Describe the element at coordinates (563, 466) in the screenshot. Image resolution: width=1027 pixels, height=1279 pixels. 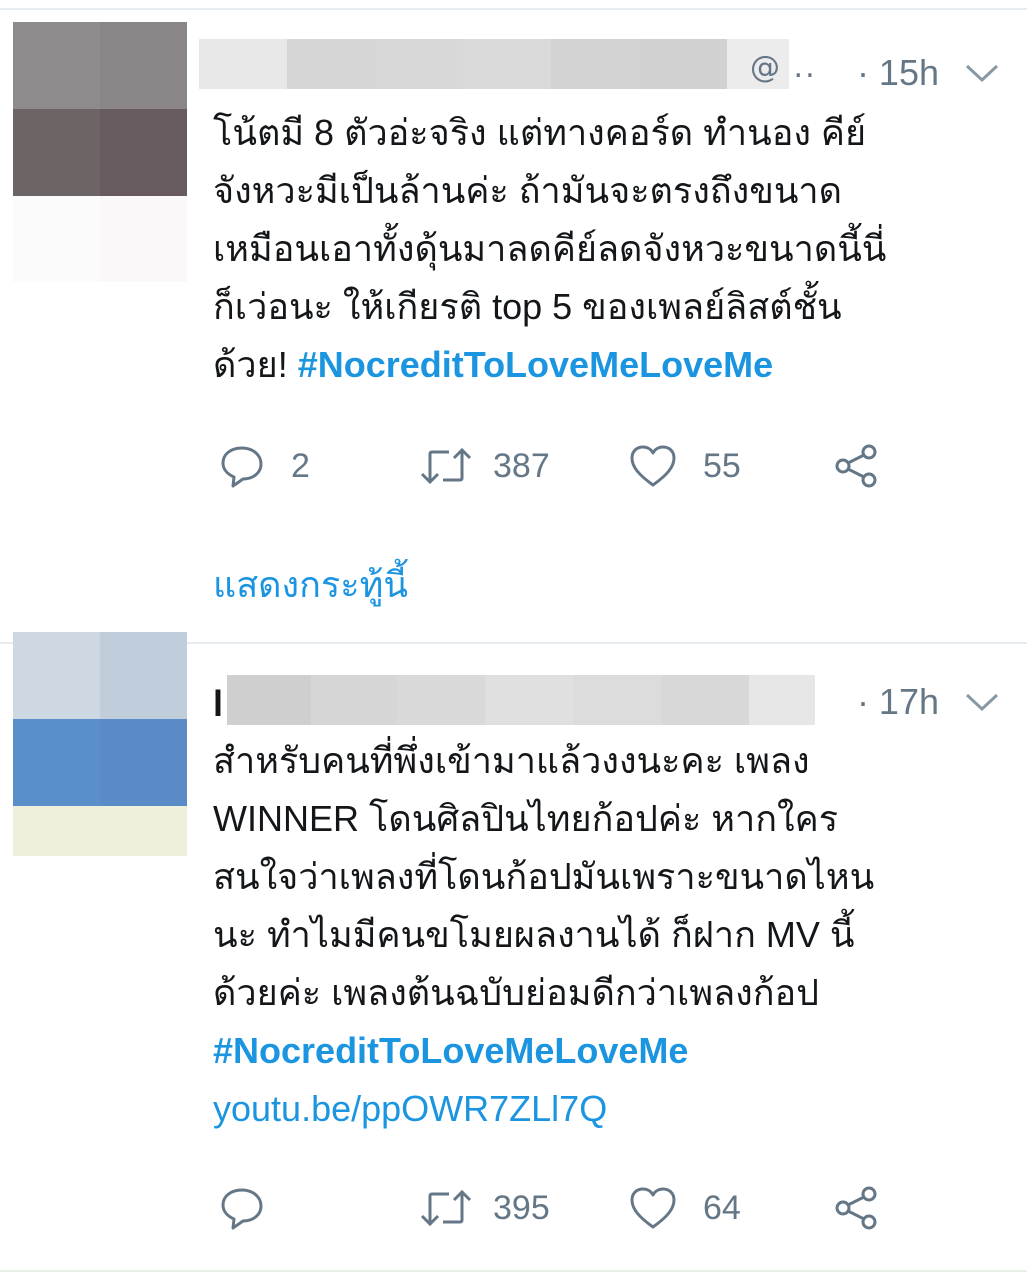
I see `tweet-actions: 2 387 55` at that location.